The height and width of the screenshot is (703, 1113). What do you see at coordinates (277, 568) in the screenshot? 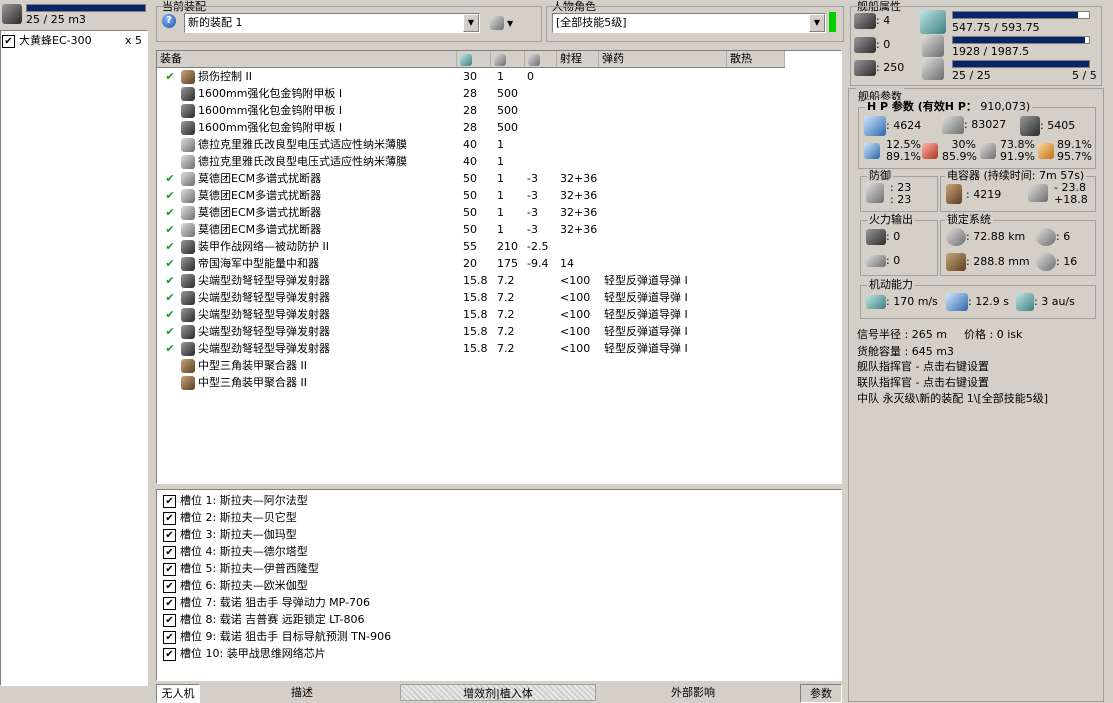
I see `implant-slot: ✔ 槽位 5: 斯拉夫—伊普西隆型` at bounding box center [277, 568].